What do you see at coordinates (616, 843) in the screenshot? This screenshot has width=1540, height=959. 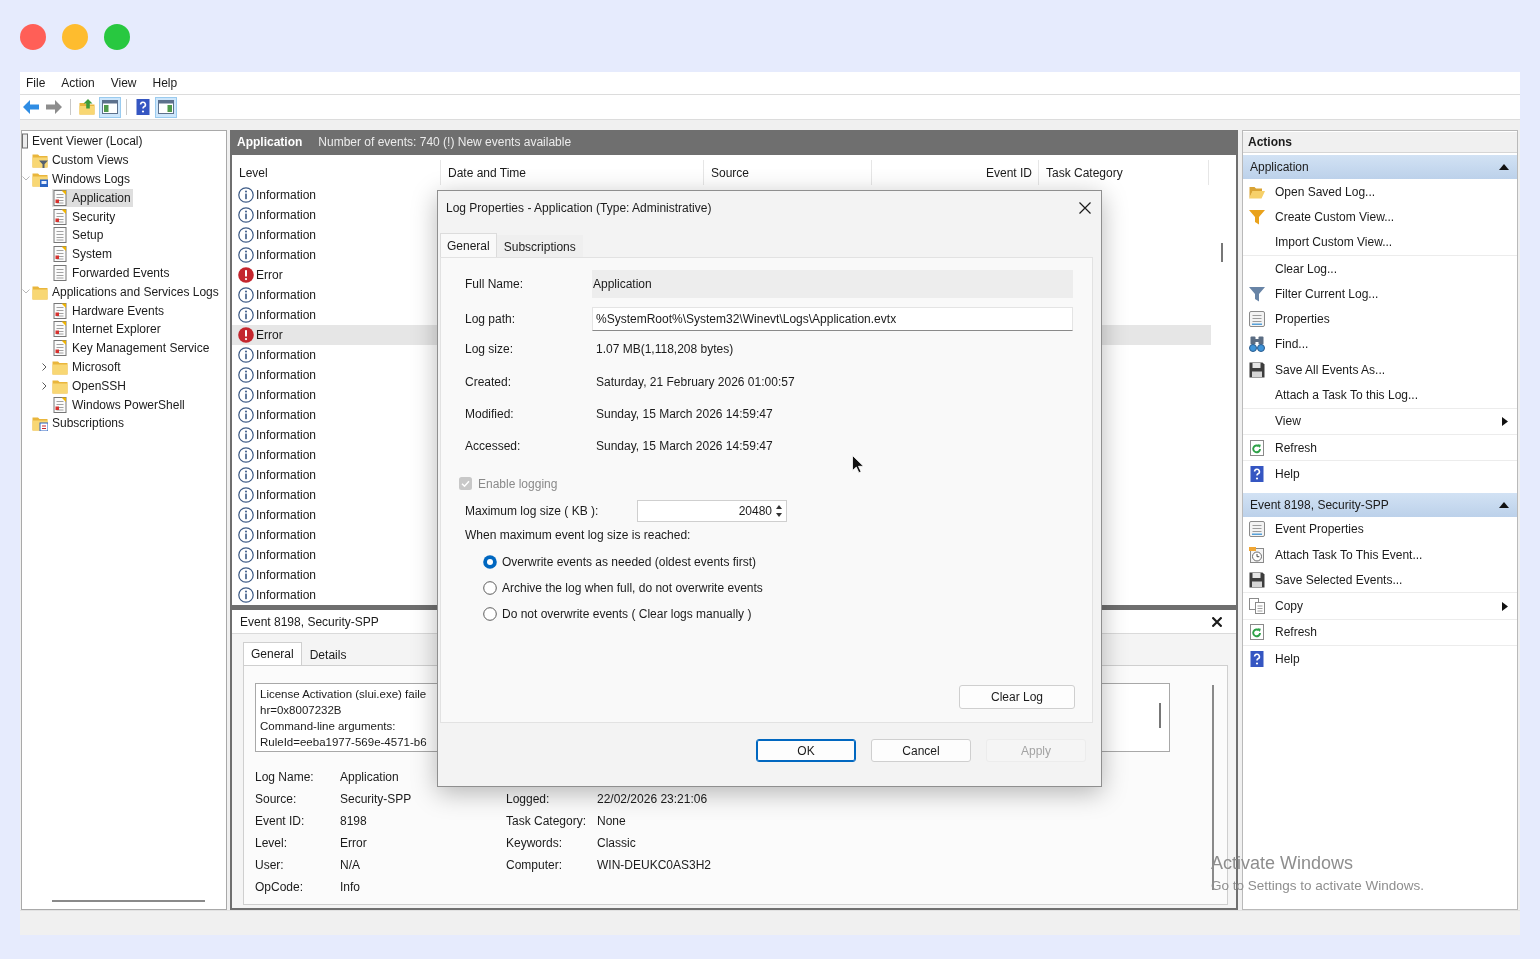 I see `field-value: Classic` at bounding box center [616, 843].